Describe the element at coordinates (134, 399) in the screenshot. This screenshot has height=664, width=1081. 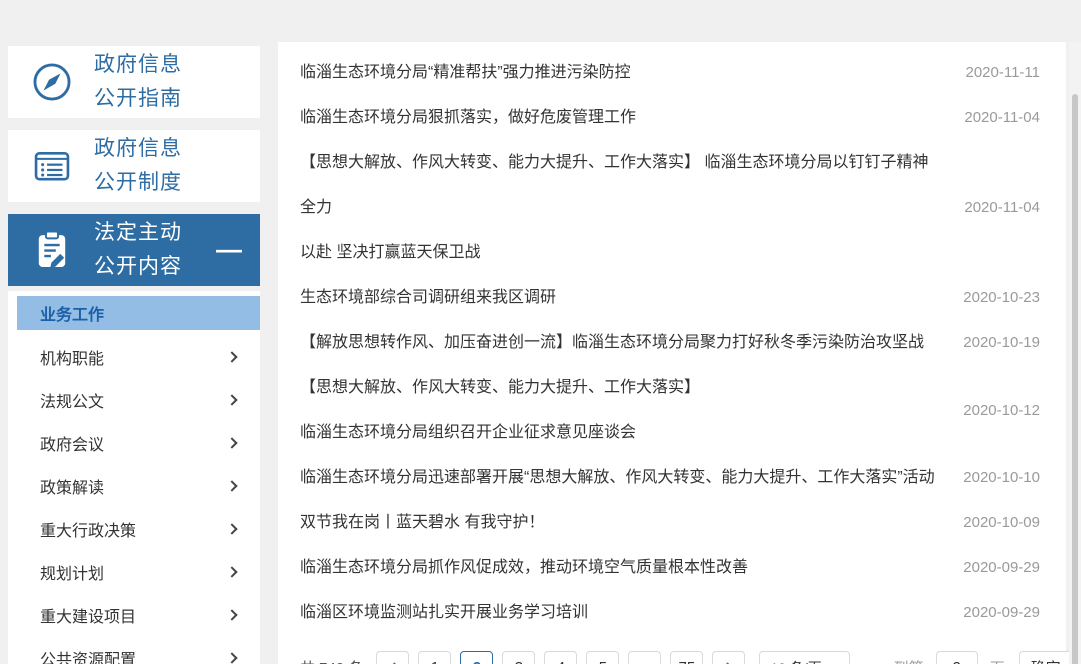
I see `submenu-item: 法规公文` at that location.